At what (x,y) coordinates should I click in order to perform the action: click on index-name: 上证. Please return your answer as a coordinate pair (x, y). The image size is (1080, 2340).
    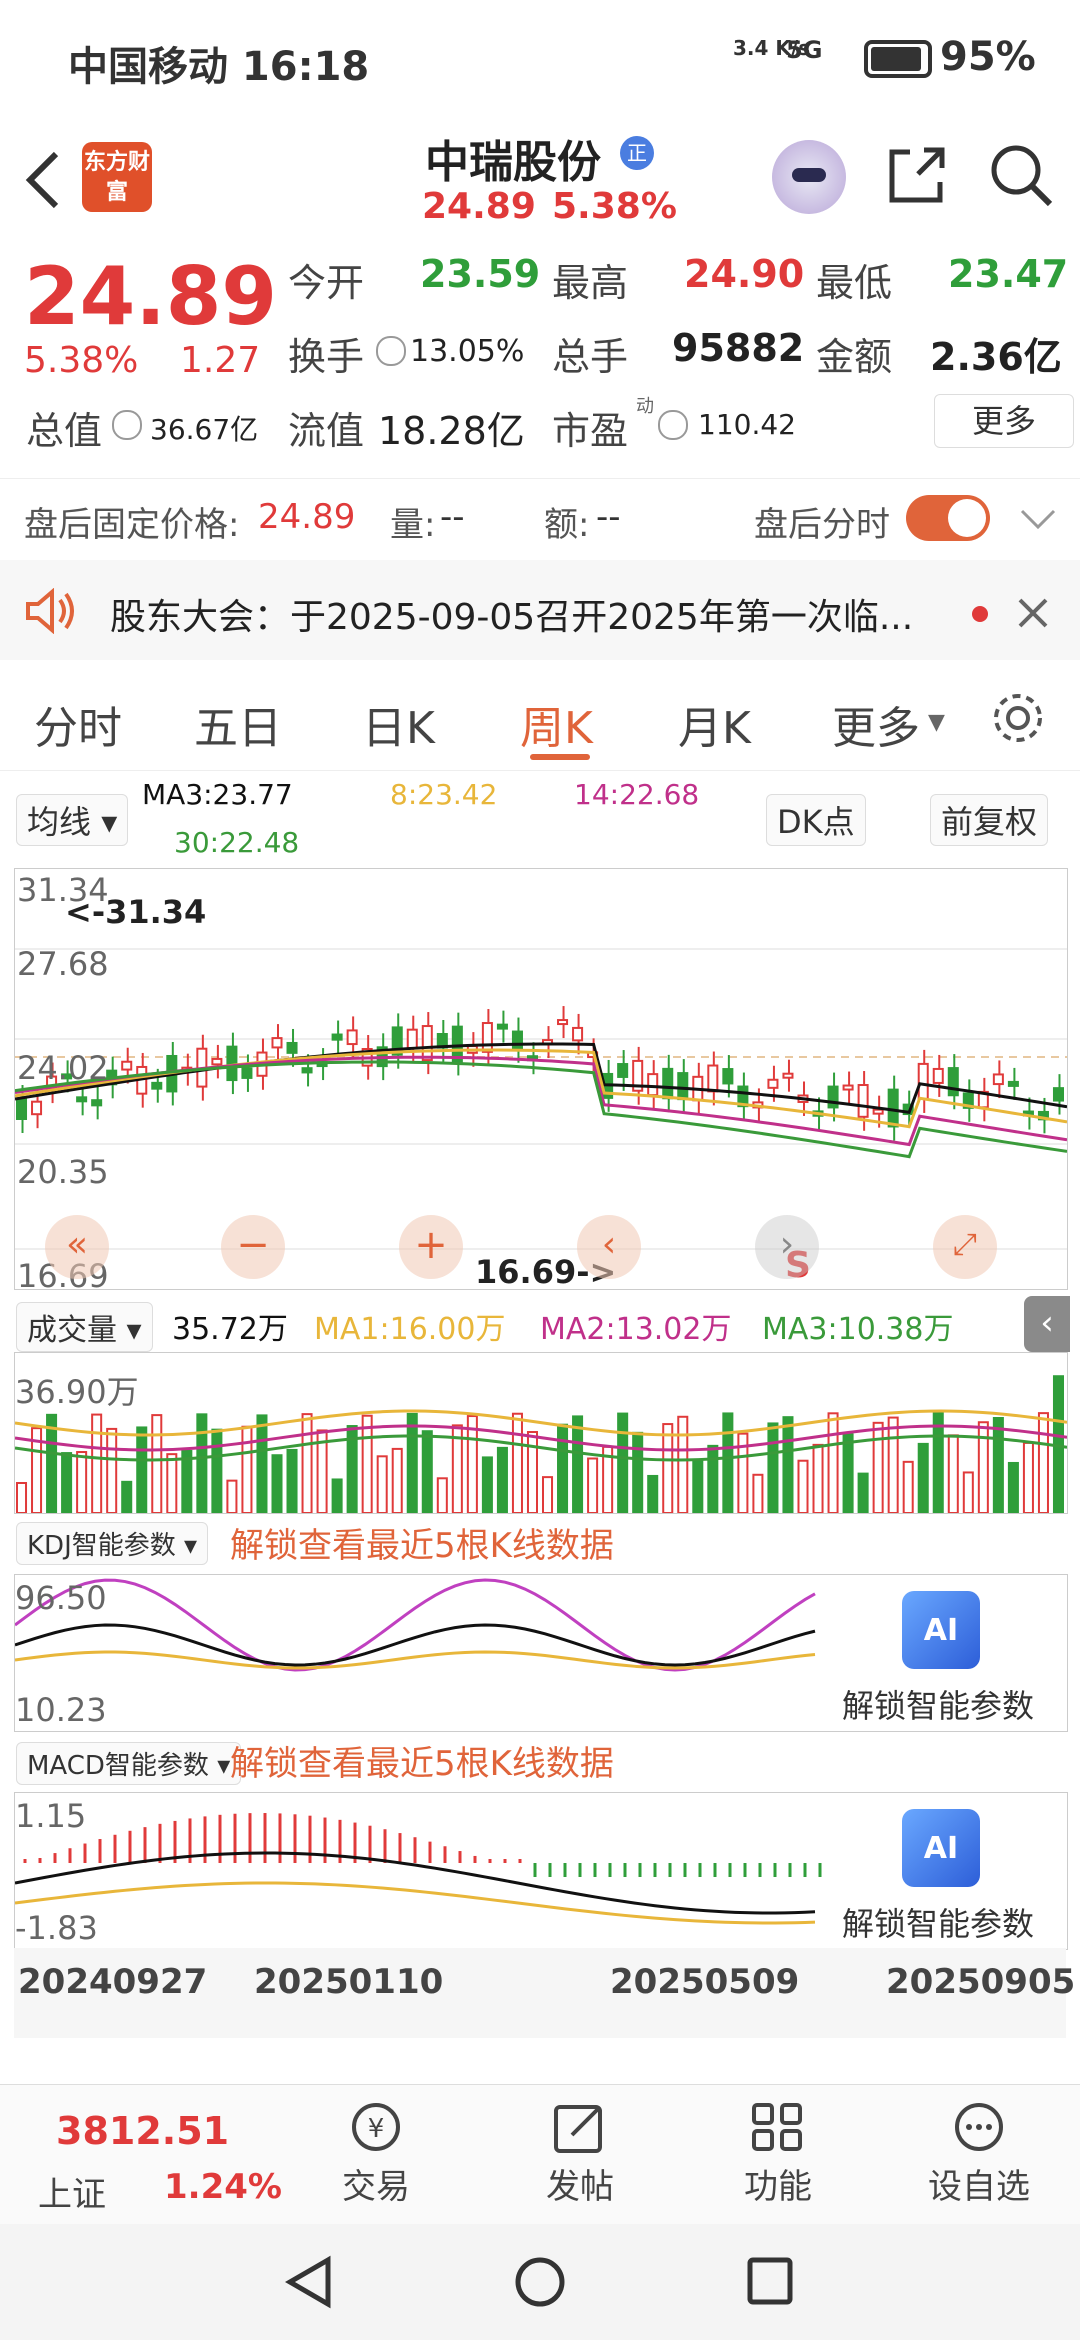
    Looking at the image, I should click on (72, 2191).